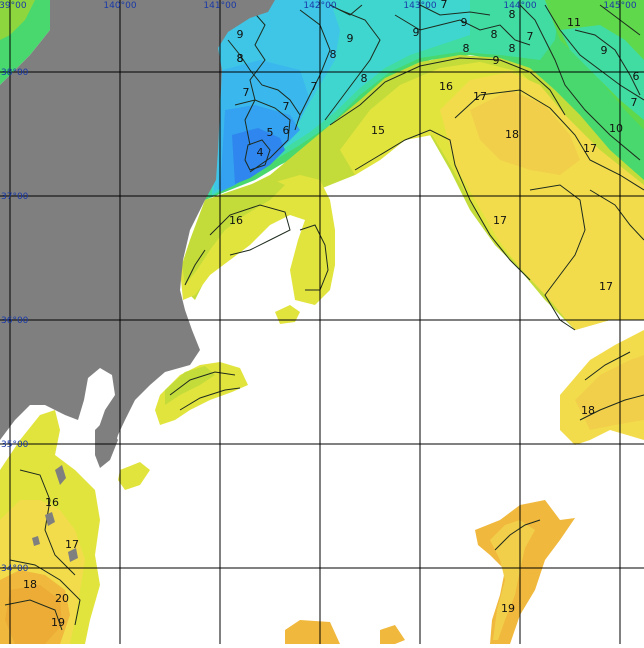  What do you see at coordinates (616, 128) in the screenshot?
I see `isotherm-value-label: 10` at bounding box center [616, 128].